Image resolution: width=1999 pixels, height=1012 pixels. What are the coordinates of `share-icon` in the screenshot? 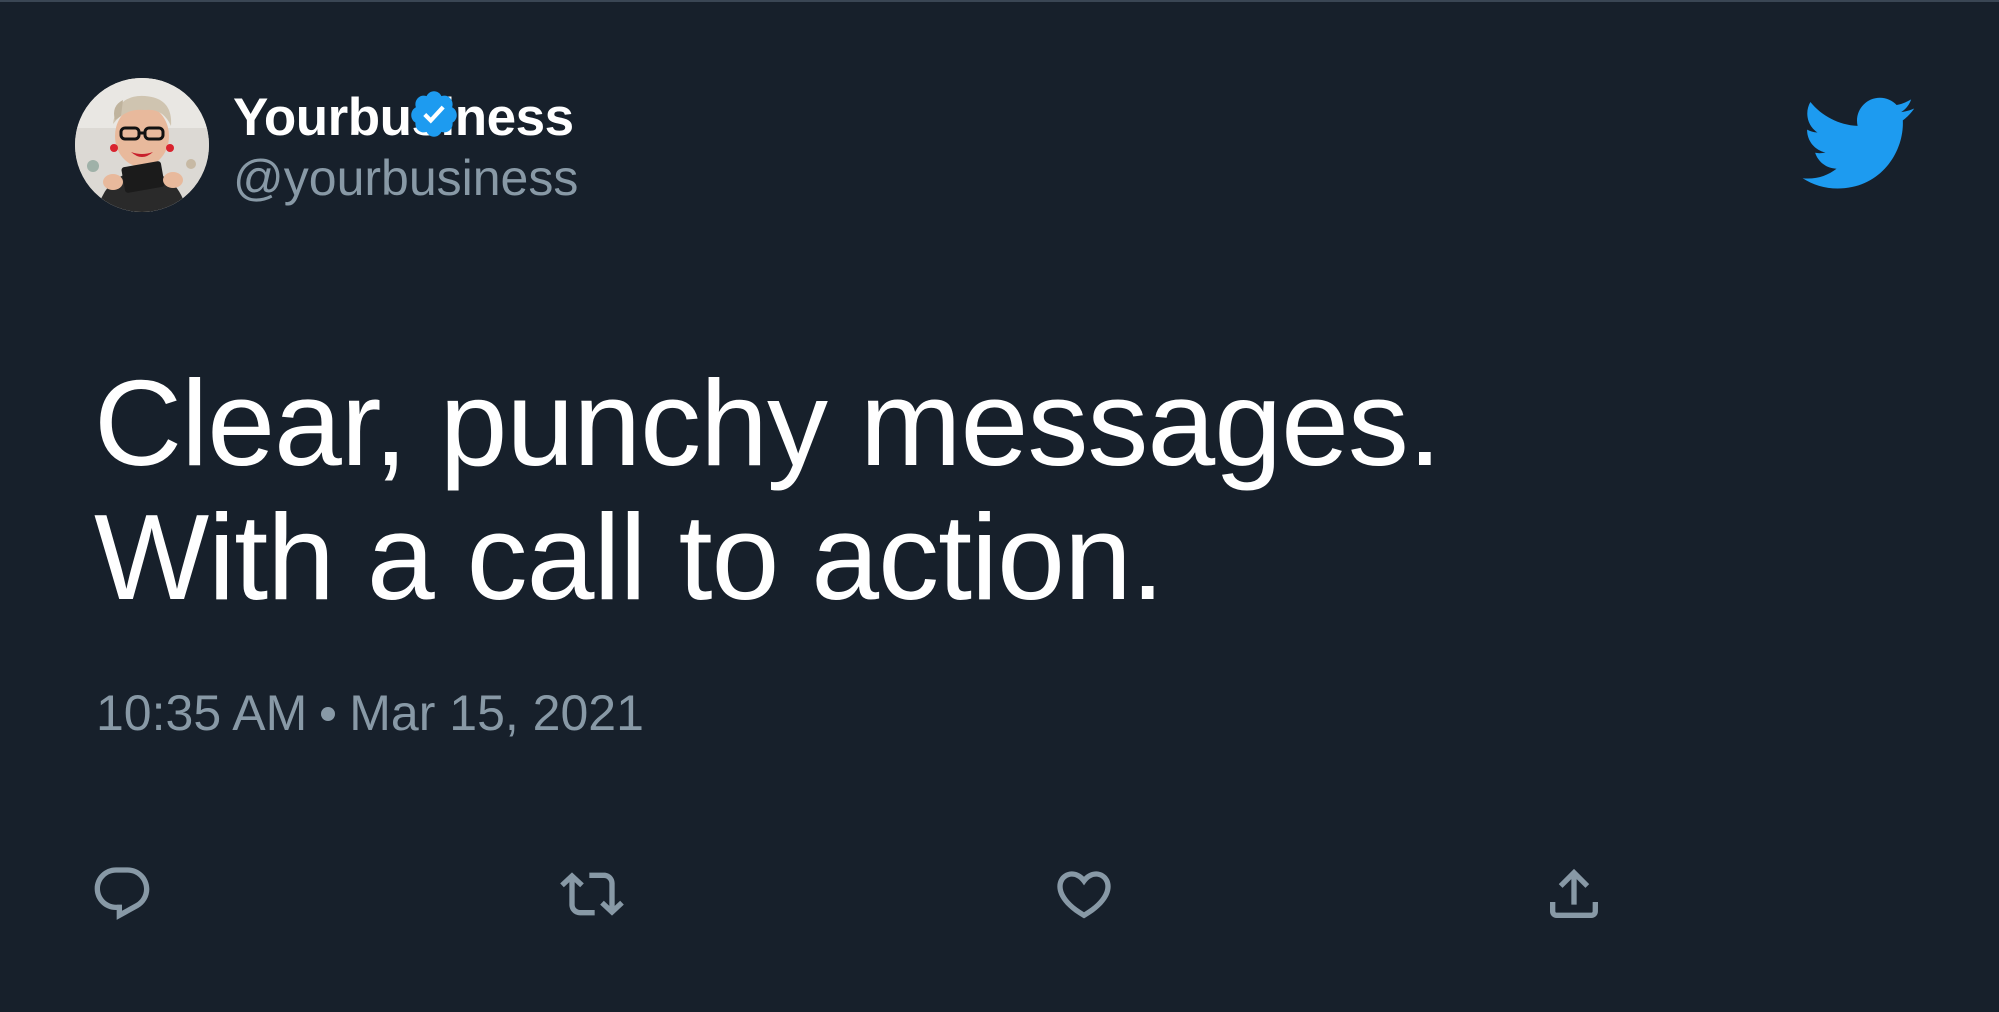 It's located at (1574, 893).